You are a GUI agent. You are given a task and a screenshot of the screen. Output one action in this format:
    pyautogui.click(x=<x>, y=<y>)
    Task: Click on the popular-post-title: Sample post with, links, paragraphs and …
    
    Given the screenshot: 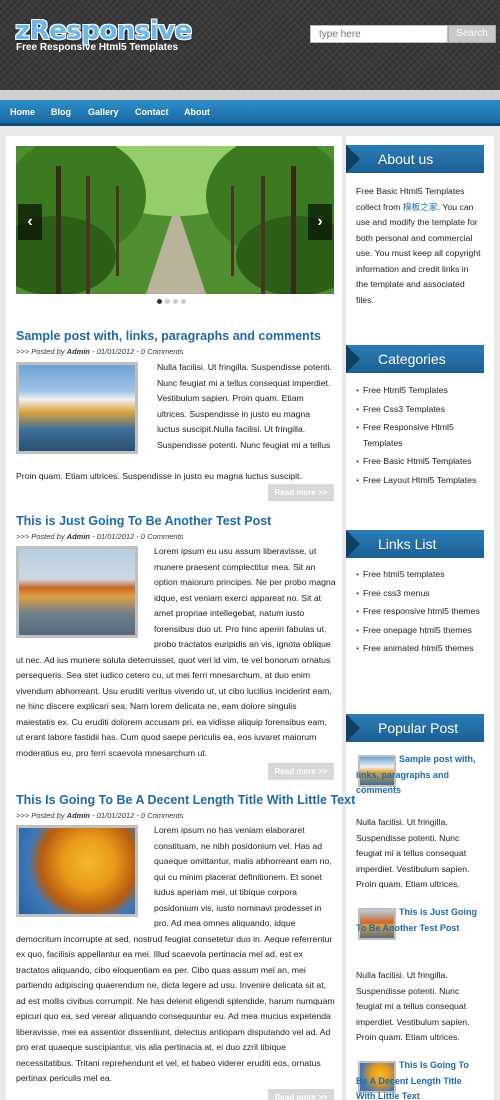 What is the action you would take?
    pyautogui.click(x=419, y=775)
    